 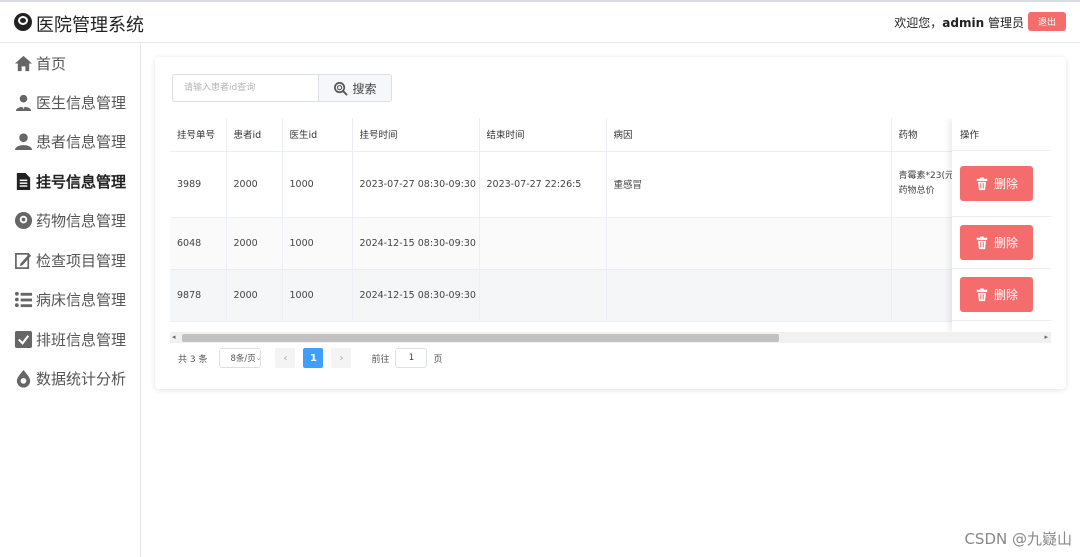 I want to click on welcome-text: 欢迎您，admin 管理员, so click(x=959, y=22).